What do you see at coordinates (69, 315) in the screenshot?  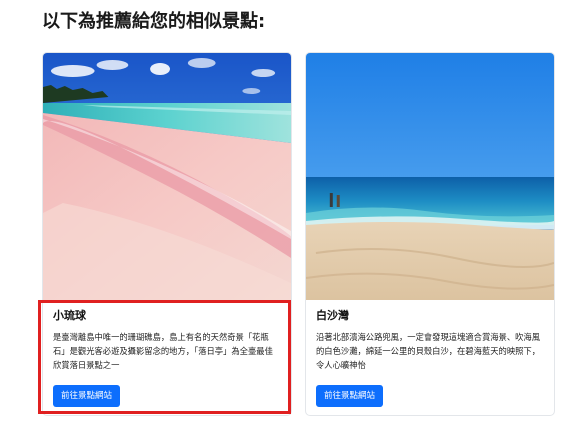 I see `attraction-title: 小琉球` at bounding box center [69, 315].